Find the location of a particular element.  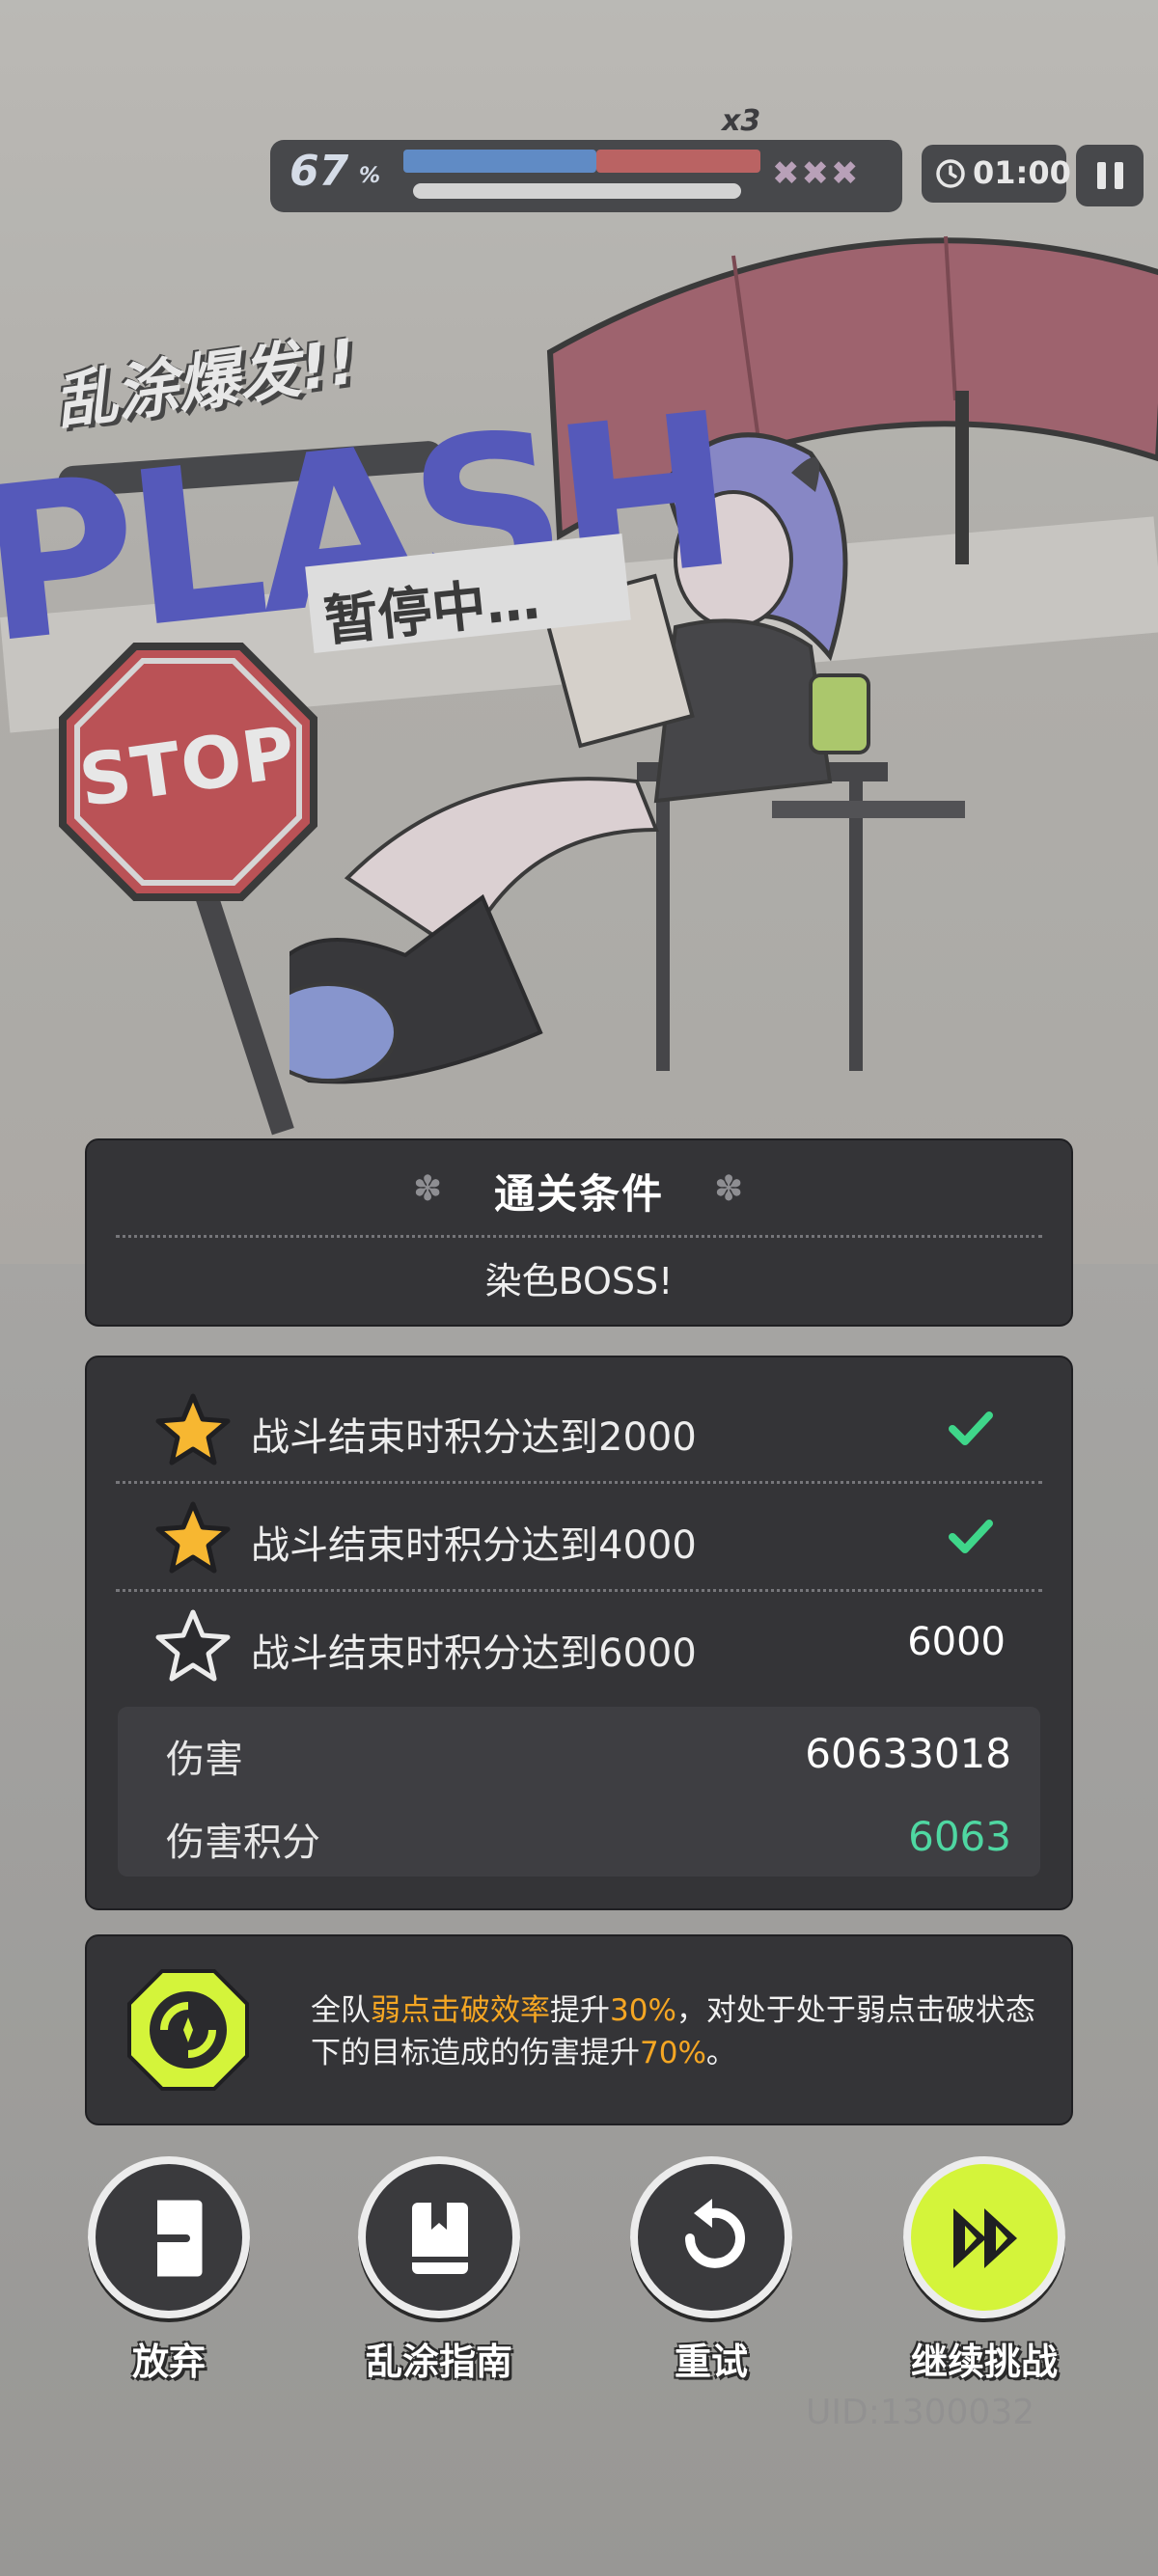

weakness-break-icon is located at coordinates (188, 2030).